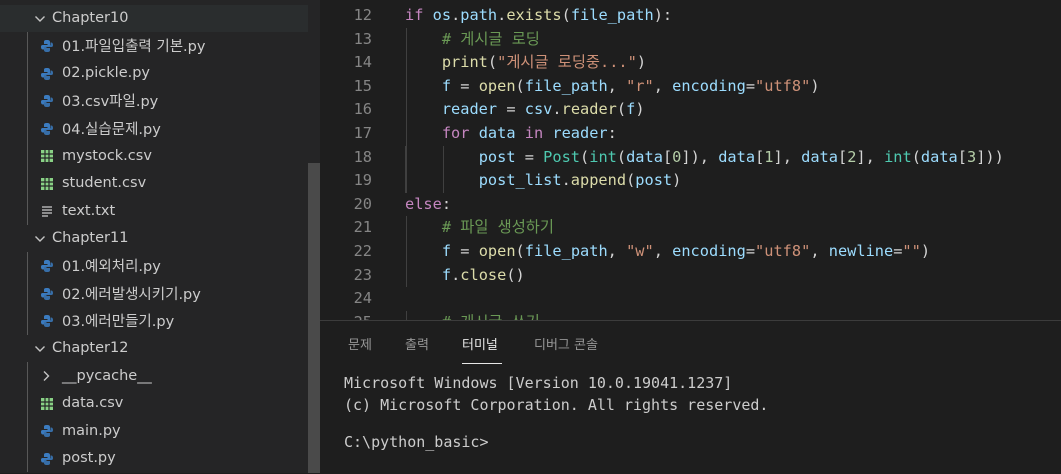 This screenshot has width=1061, height=474. Describe the element at coordinates (154, 349) in the screenshot. I see `folder-item: Chapter12` at that location.